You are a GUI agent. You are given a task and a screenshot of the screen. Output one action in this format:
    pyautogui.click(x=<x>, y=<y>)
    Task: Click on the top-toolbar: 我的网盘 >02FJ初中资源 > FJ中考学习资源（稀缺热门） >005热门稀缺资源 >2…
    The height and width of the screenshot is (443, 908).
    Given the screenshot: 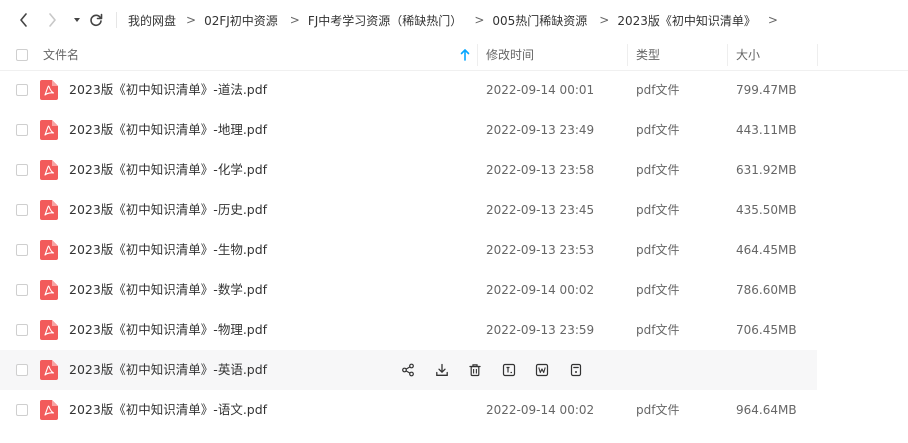 What is the action you would take?
    pyautogui.click(x=454, y=20)
    